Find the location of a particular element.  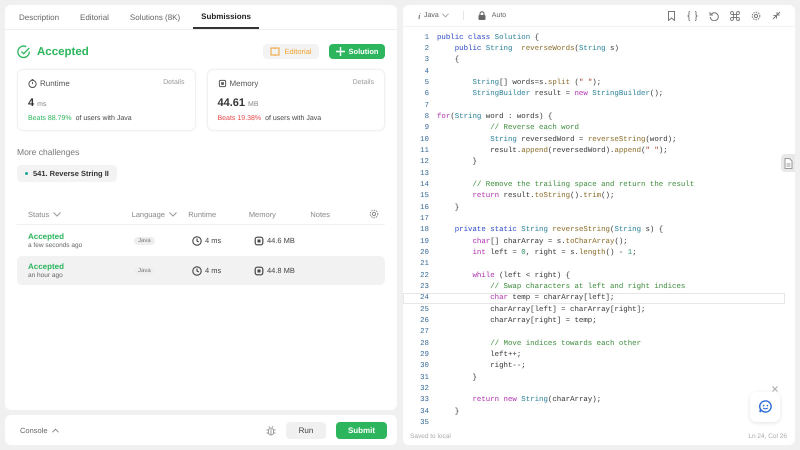

tab: Submissions is located at coordinates (226, 17).